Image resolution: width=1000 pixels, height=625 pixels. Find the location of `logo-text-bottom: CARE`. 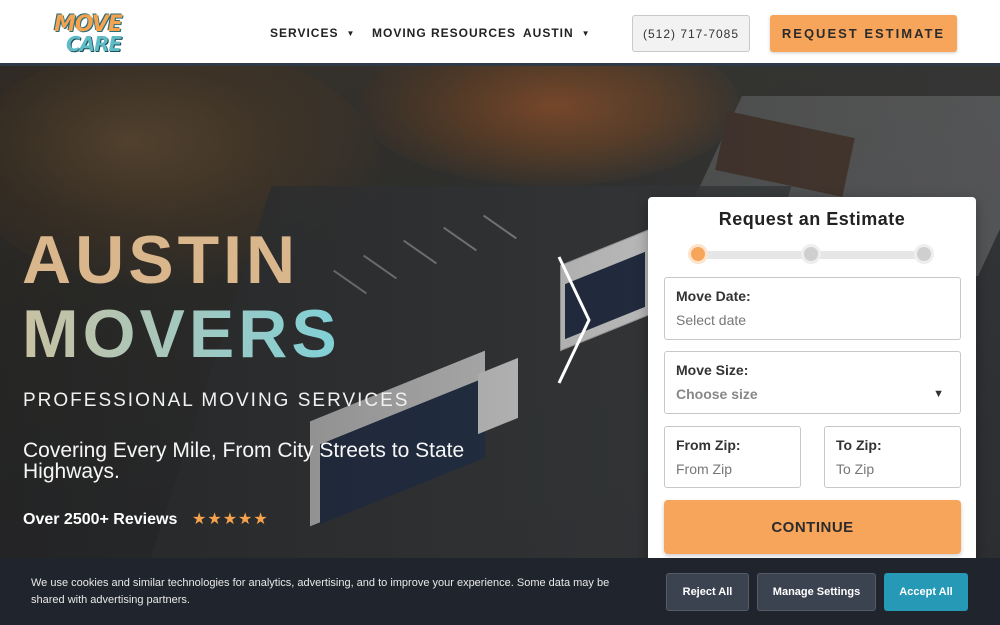

logo-text-bottom: CARE is located at coordinates (94, 44).